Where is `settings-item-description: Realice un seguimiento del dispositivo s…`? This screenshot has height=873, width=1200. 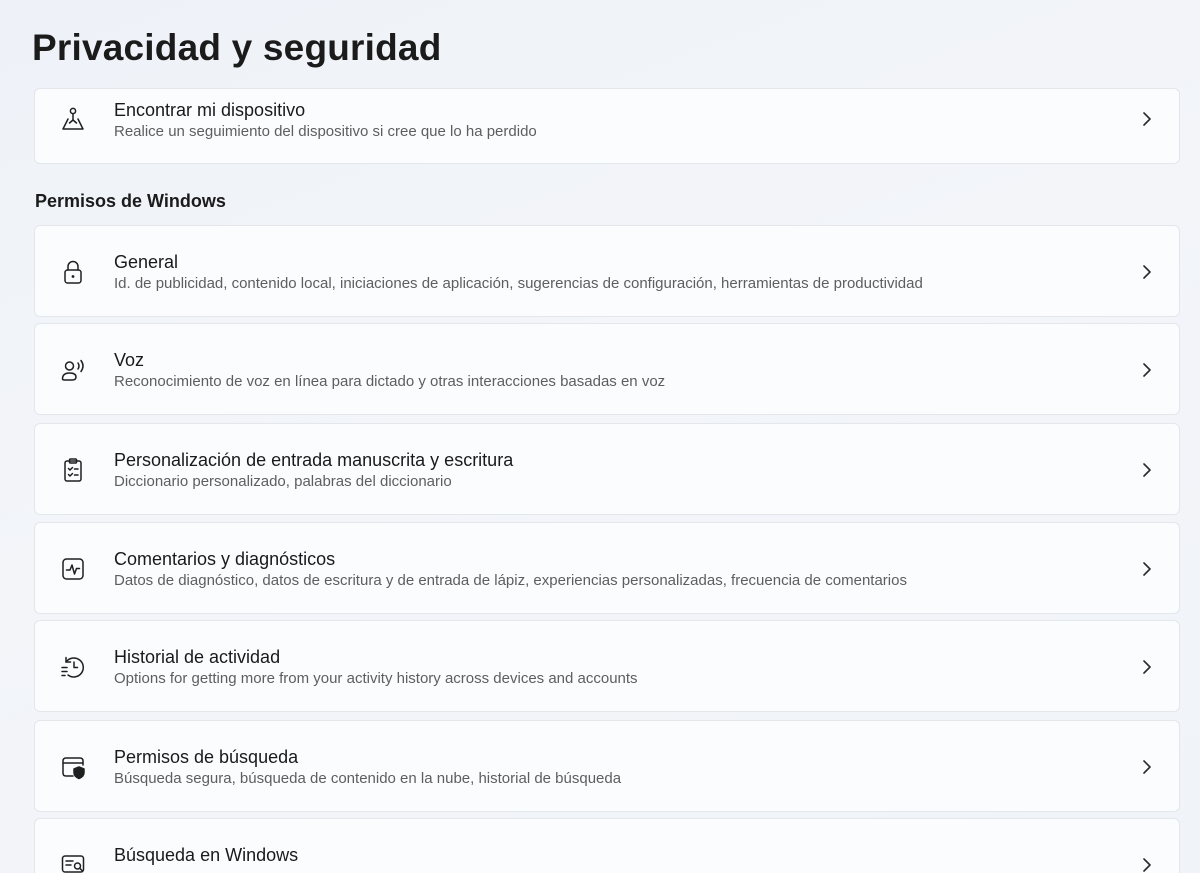 settings-item-description: Realice un seguimiento del dispositivo s… is located at coordinates (325, 131).